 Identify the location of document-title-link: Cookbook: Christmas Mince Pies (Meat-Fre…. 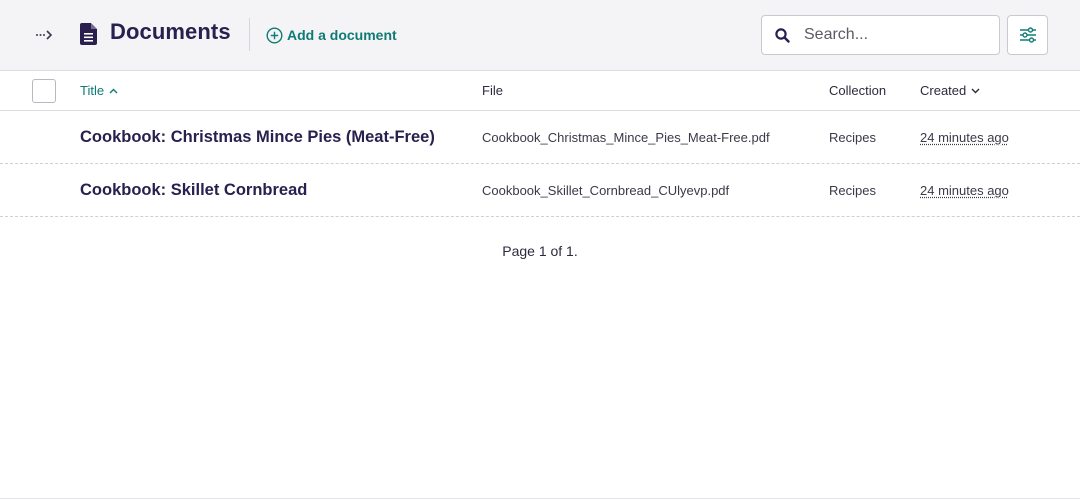
(257, 137).